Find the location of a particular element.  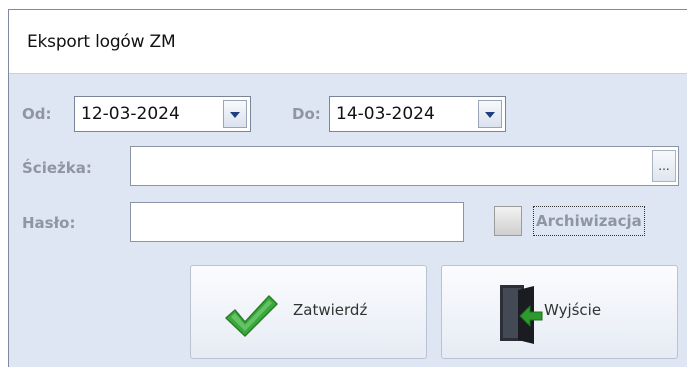

dialog-title: Eksport logów ZM is located at coordinates (101, 42).